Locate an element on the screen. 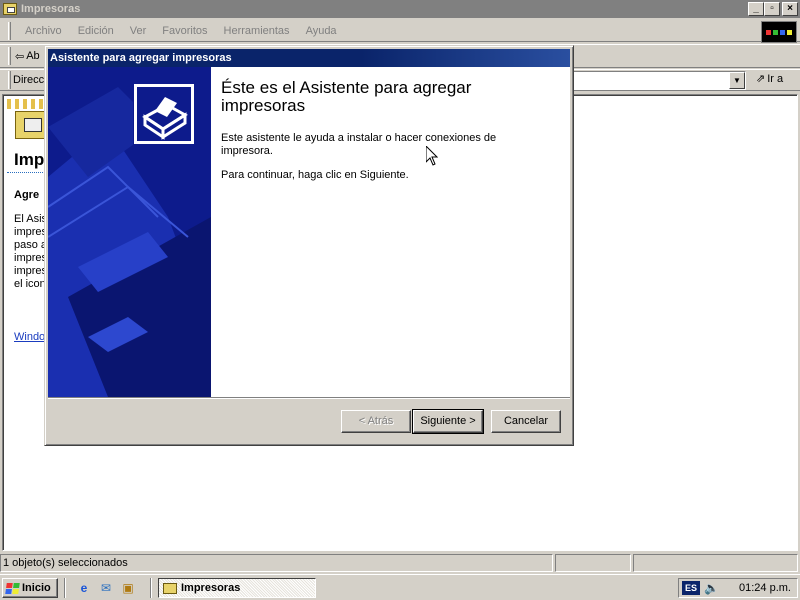 This screenshot has width=800, height=600. restore-button: ▫ is located at coordinates (772, 9).